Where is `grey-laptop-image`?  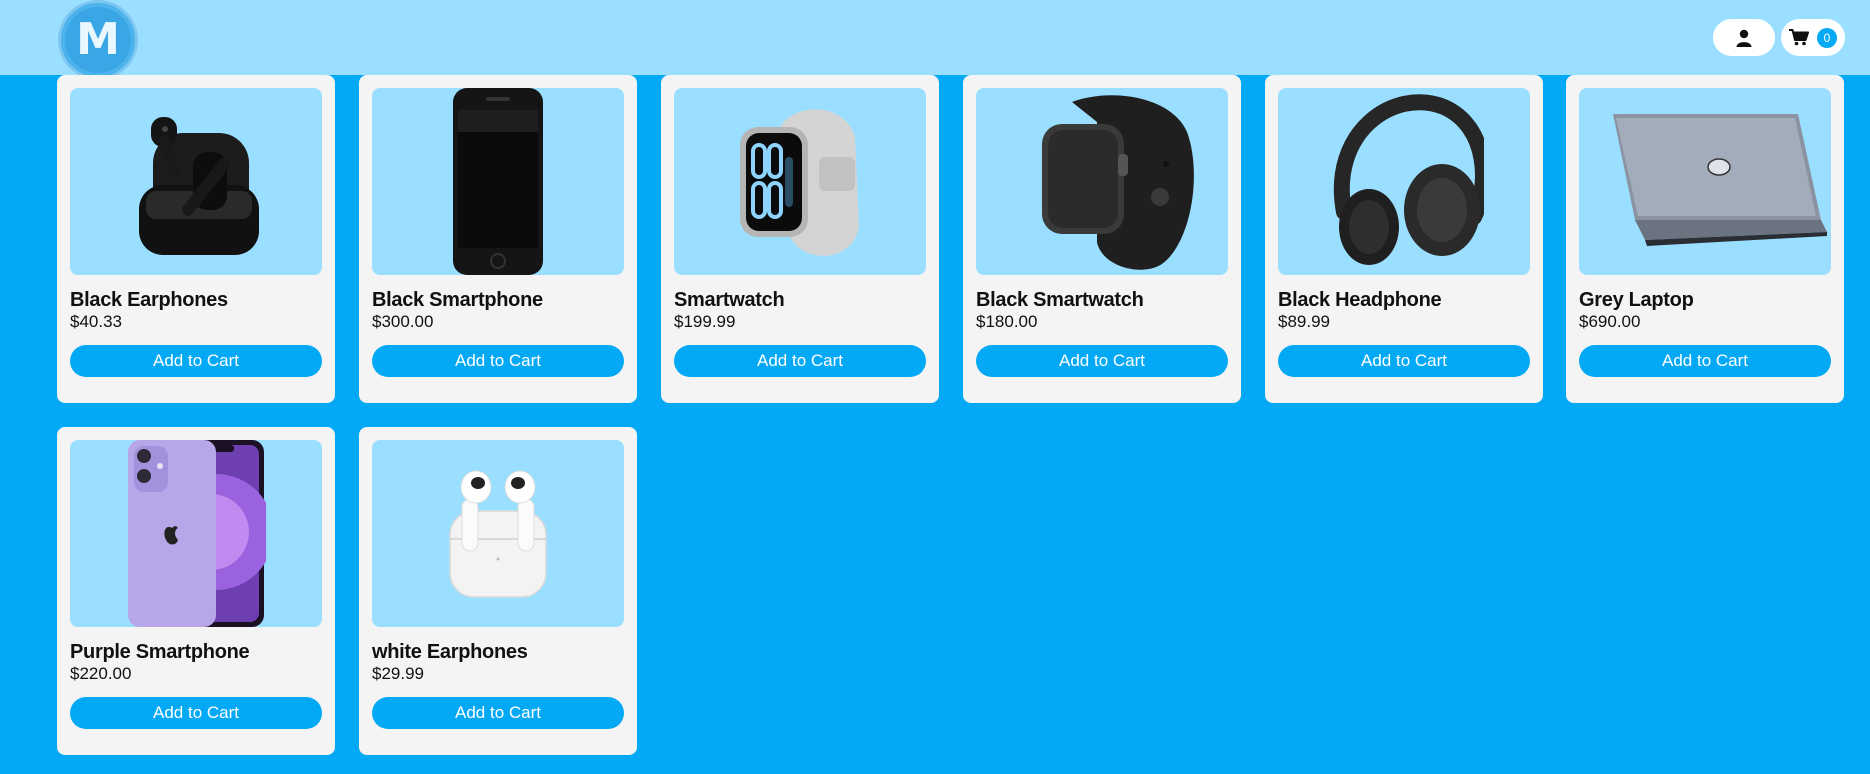 grey-laptop-image is located at coordinates (1720, 179).